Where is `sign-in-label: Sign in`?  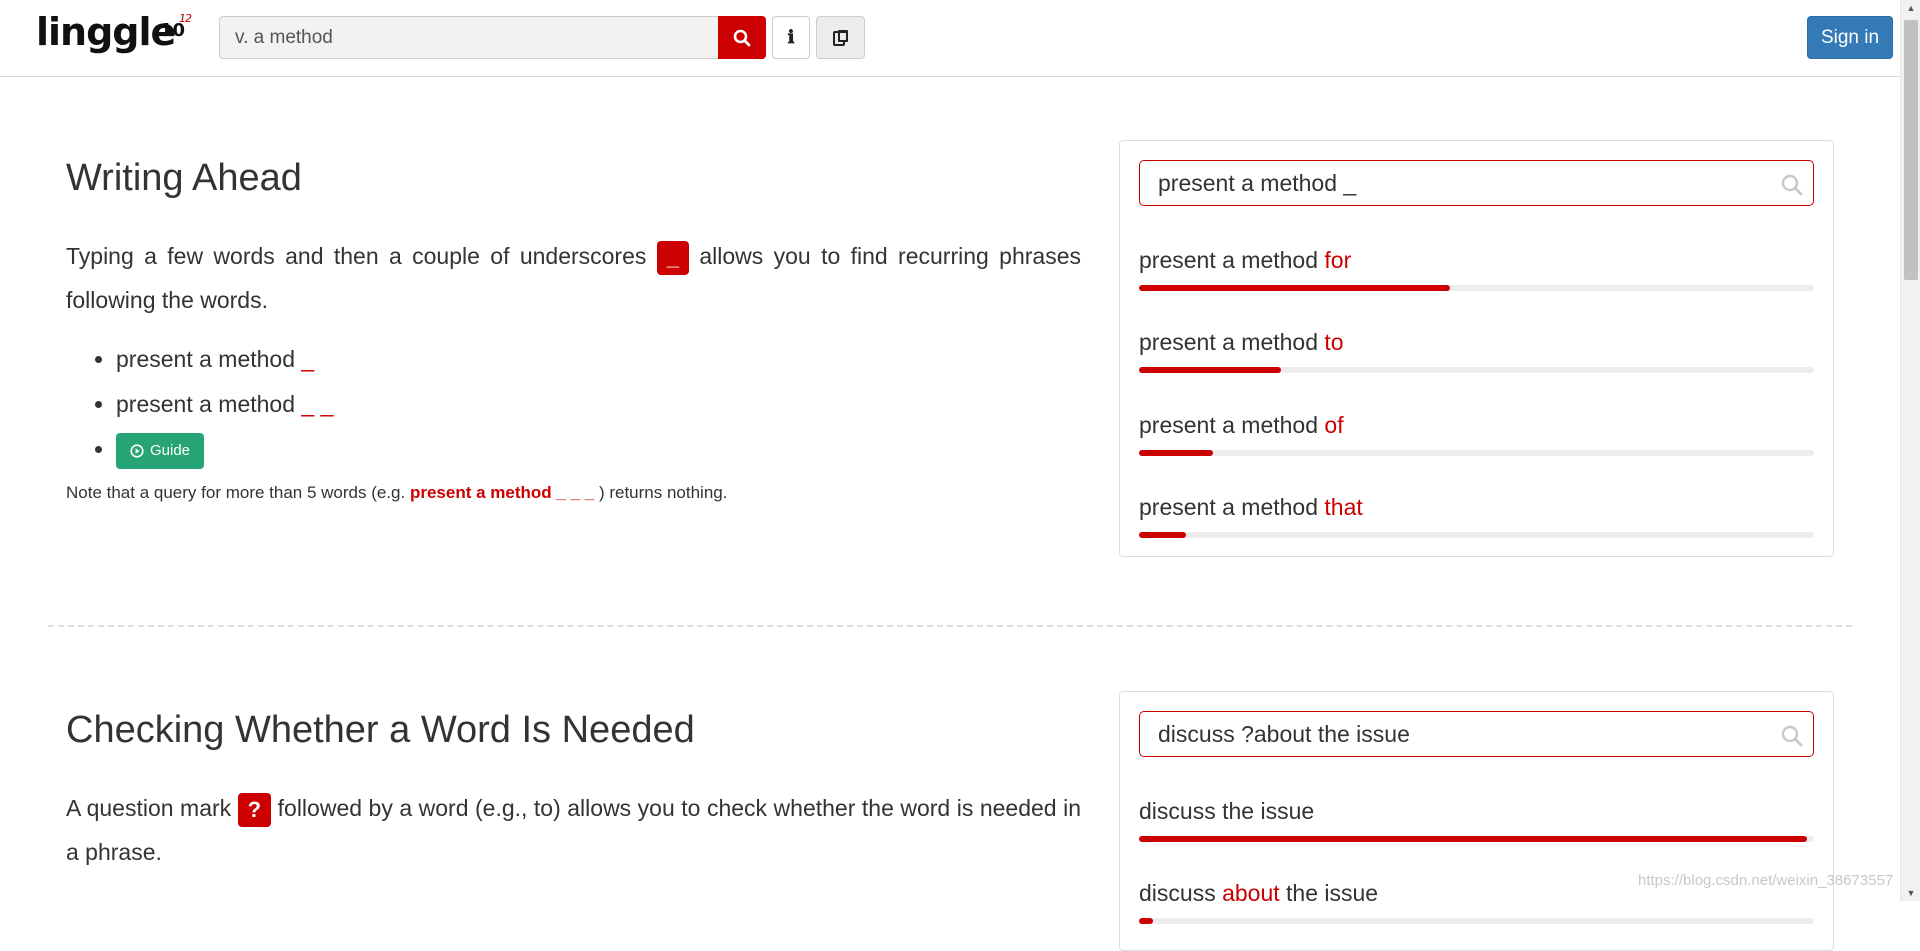 sign-in-label: Sign in is located at coordinates (1850, 37).